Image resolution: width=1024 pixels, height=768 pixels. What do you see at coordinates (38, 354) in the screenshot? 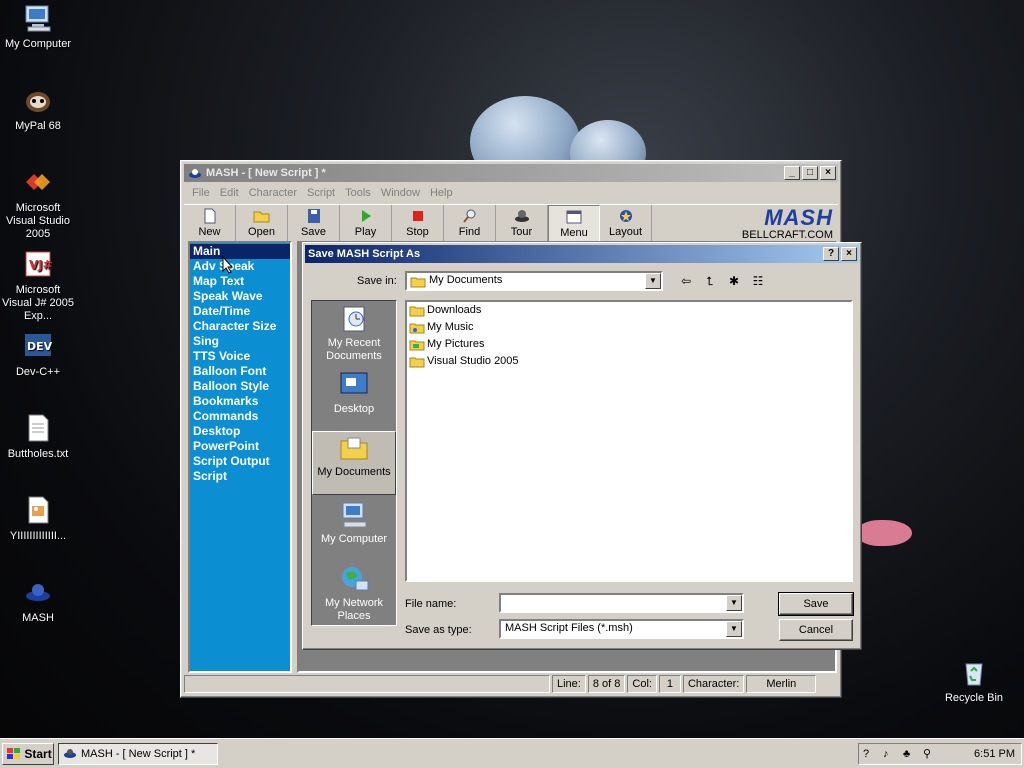
I see `desktop-icon-devcpp: DEV Dev-C++` at bounding box center [38, 354].